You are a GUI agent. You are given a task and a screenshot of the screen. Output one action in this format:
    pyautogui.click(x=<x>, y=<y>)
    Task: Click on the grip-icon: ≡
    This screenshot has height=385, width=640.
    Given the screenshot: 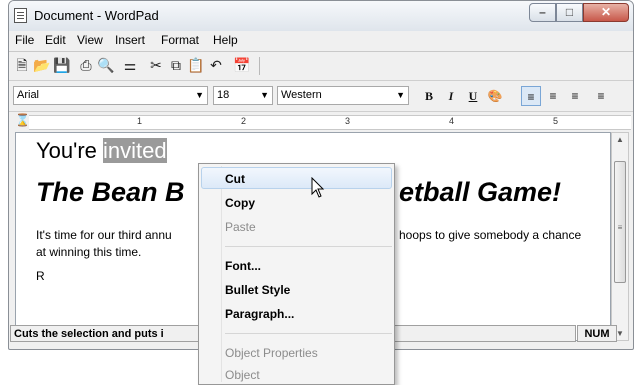 What is the action you would take?
    pyautogui.click(x=620, y=227)
    